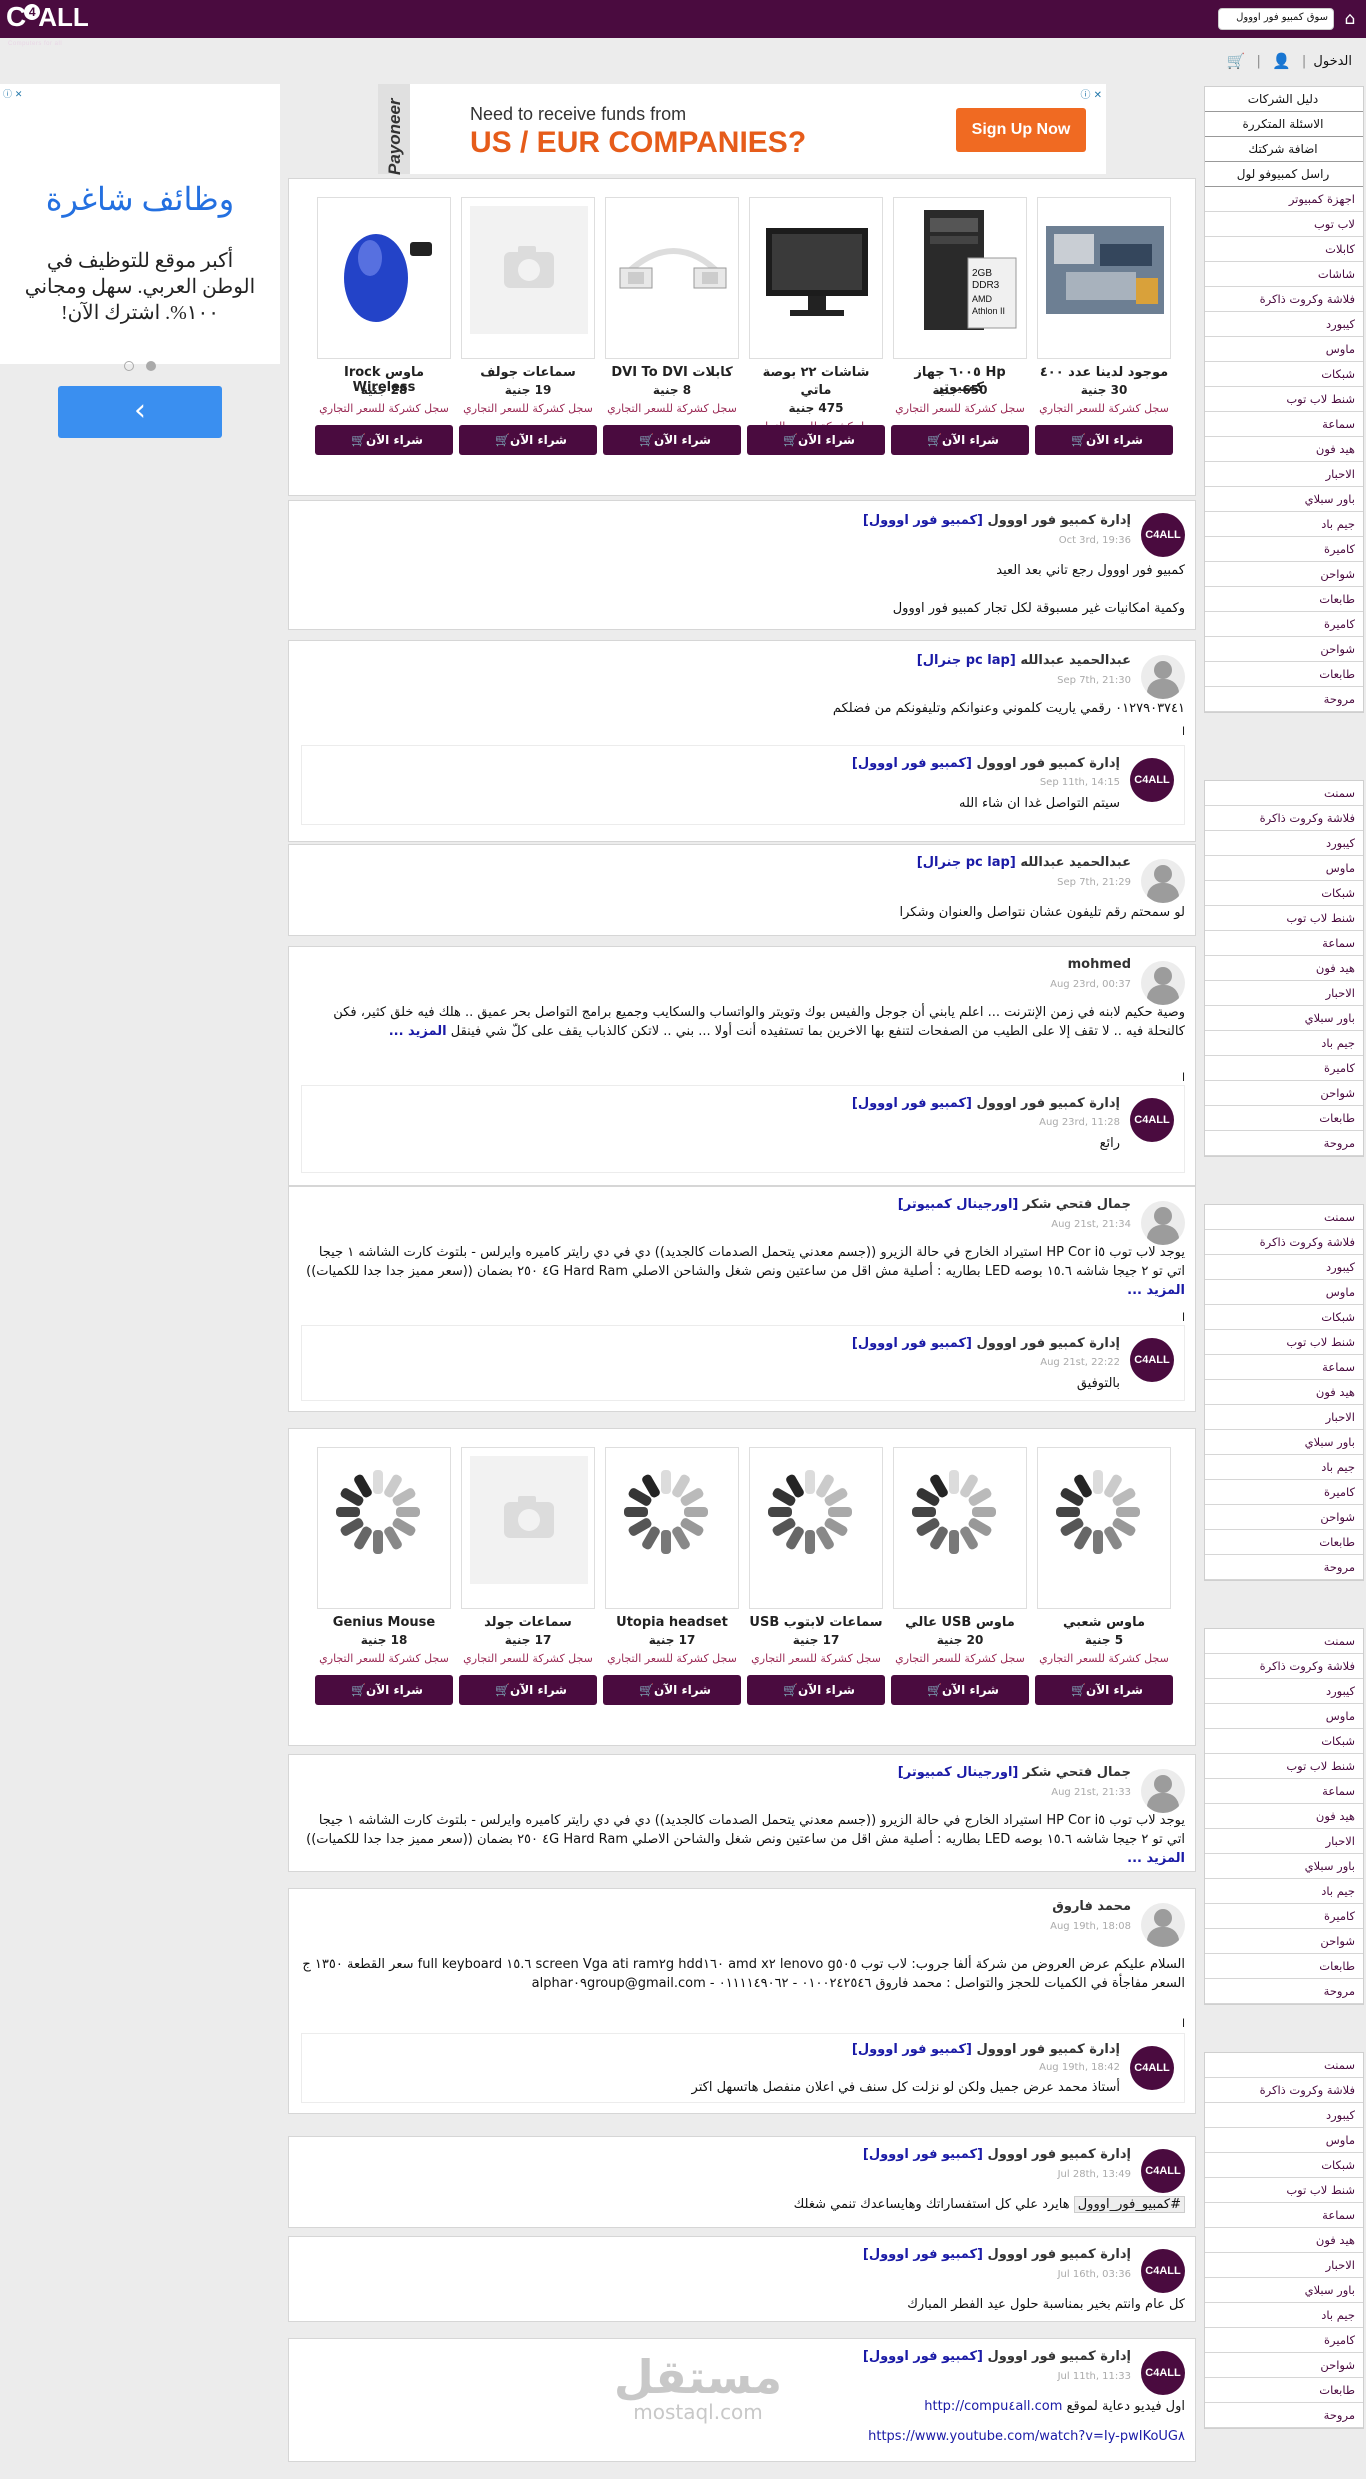  I want to click on product-name: Genius Mouse, so click(384, 1622).